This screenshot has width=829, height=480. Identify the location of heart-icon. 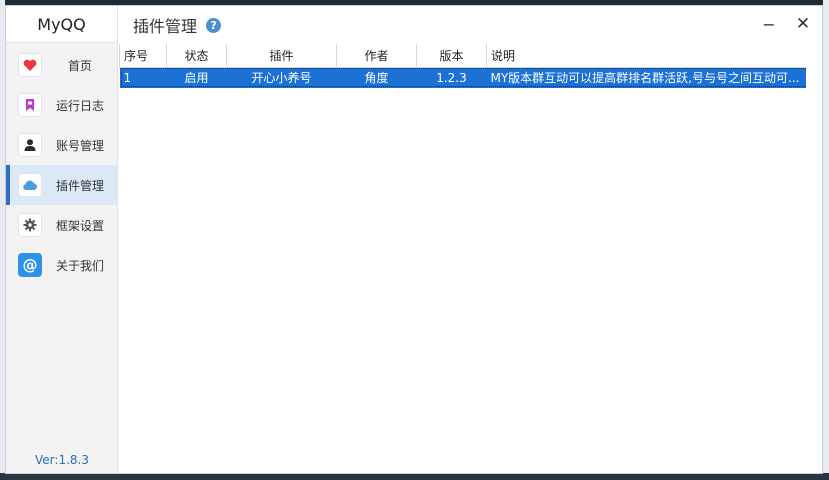
(30, 65).